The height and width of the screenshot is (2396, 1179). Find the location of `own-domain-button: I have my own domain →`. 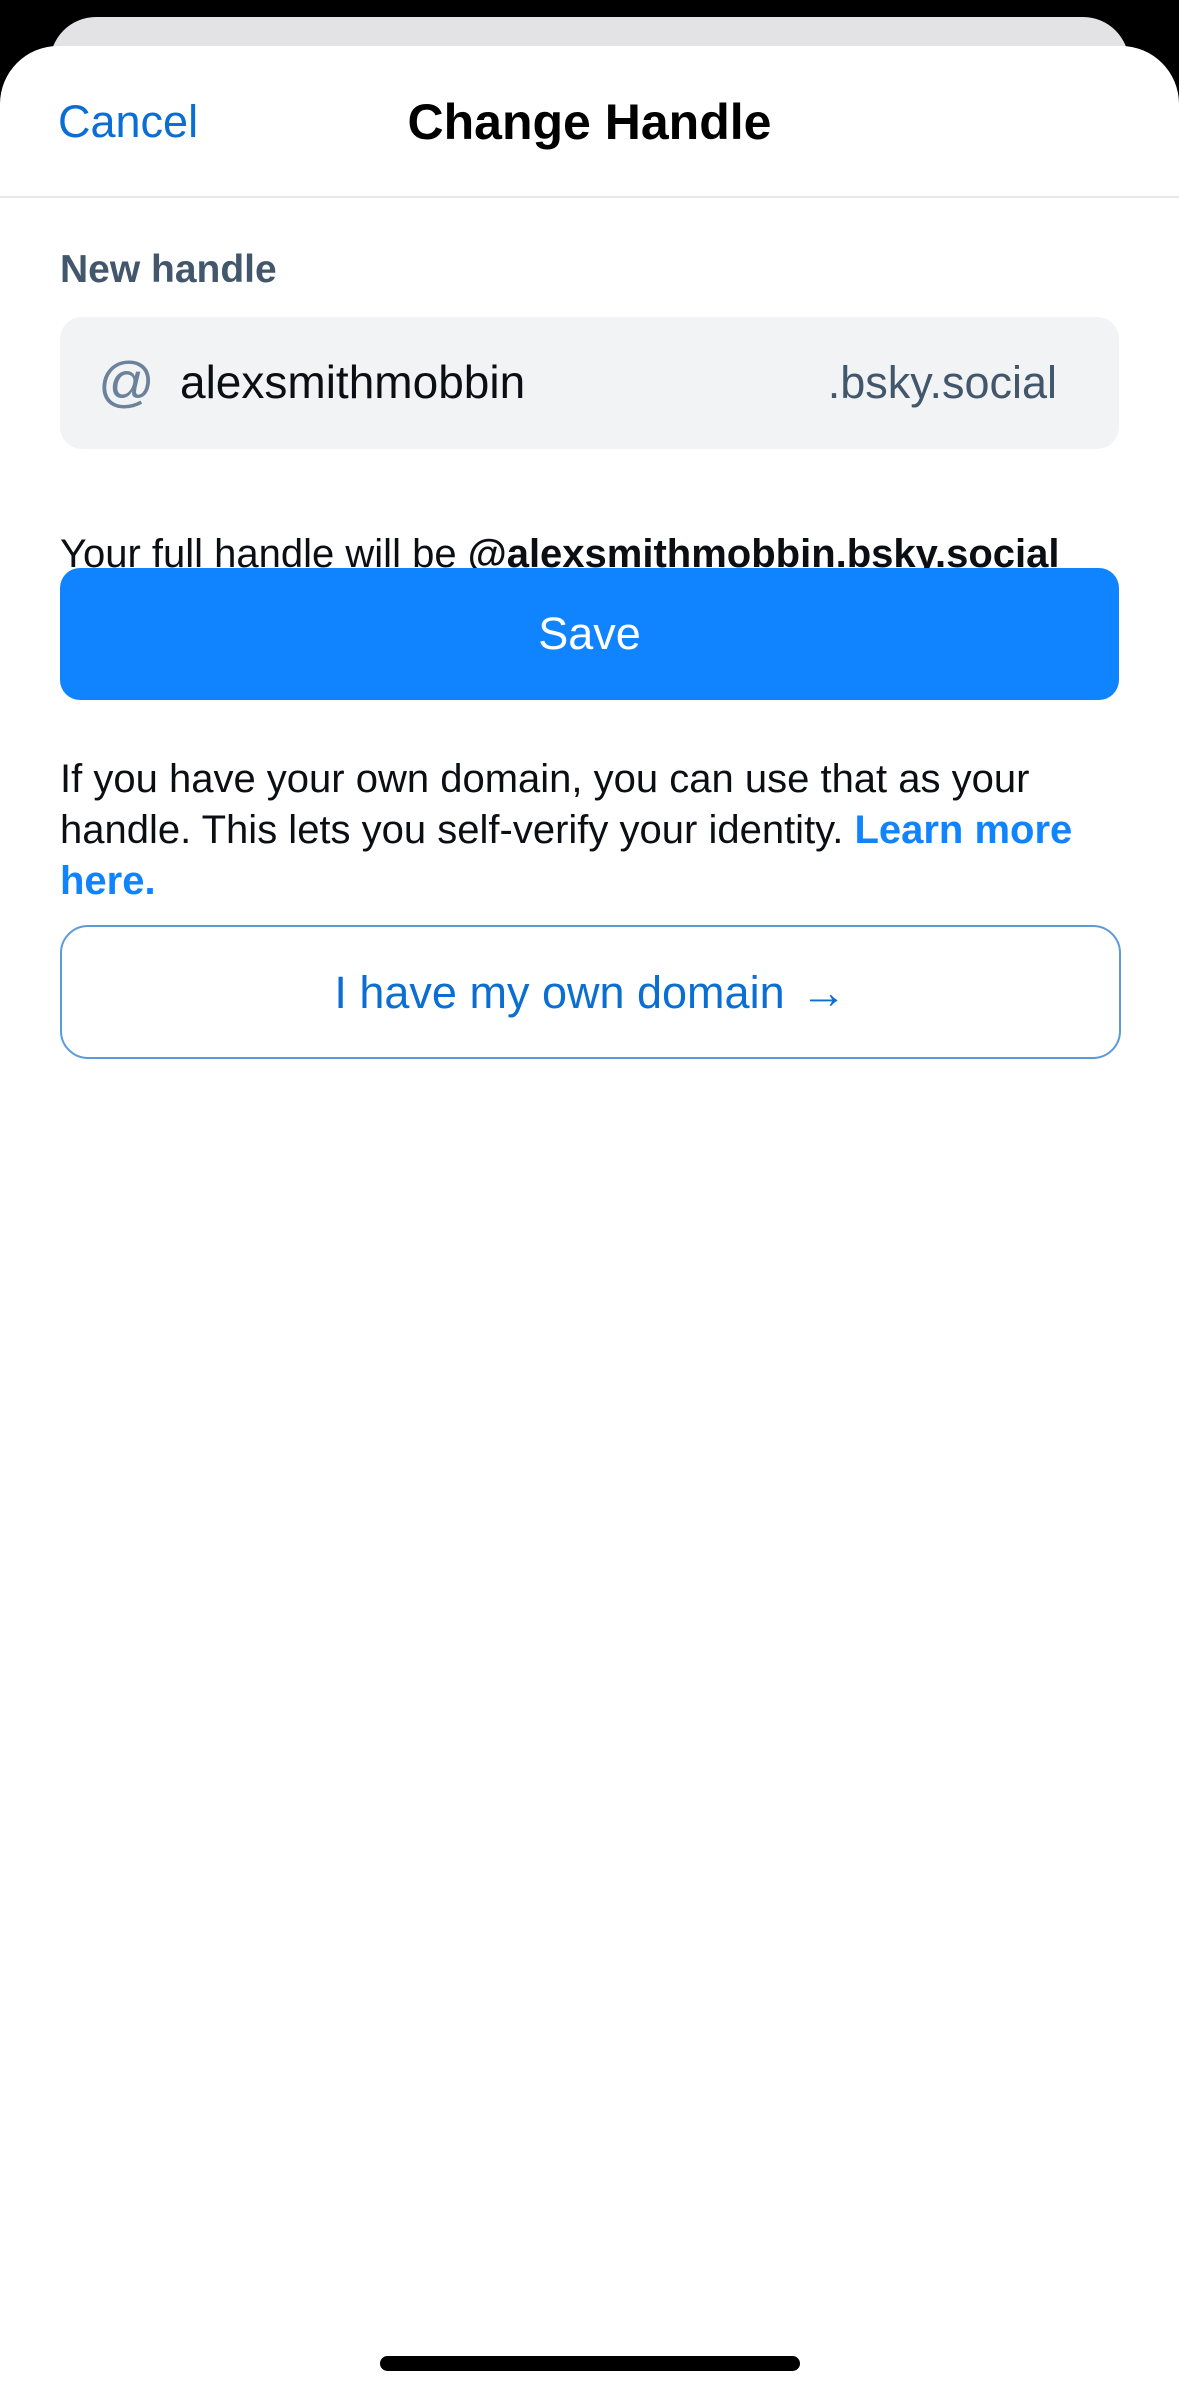

own-domain-button: I have my own domain → is located at coordinates (590, 992).